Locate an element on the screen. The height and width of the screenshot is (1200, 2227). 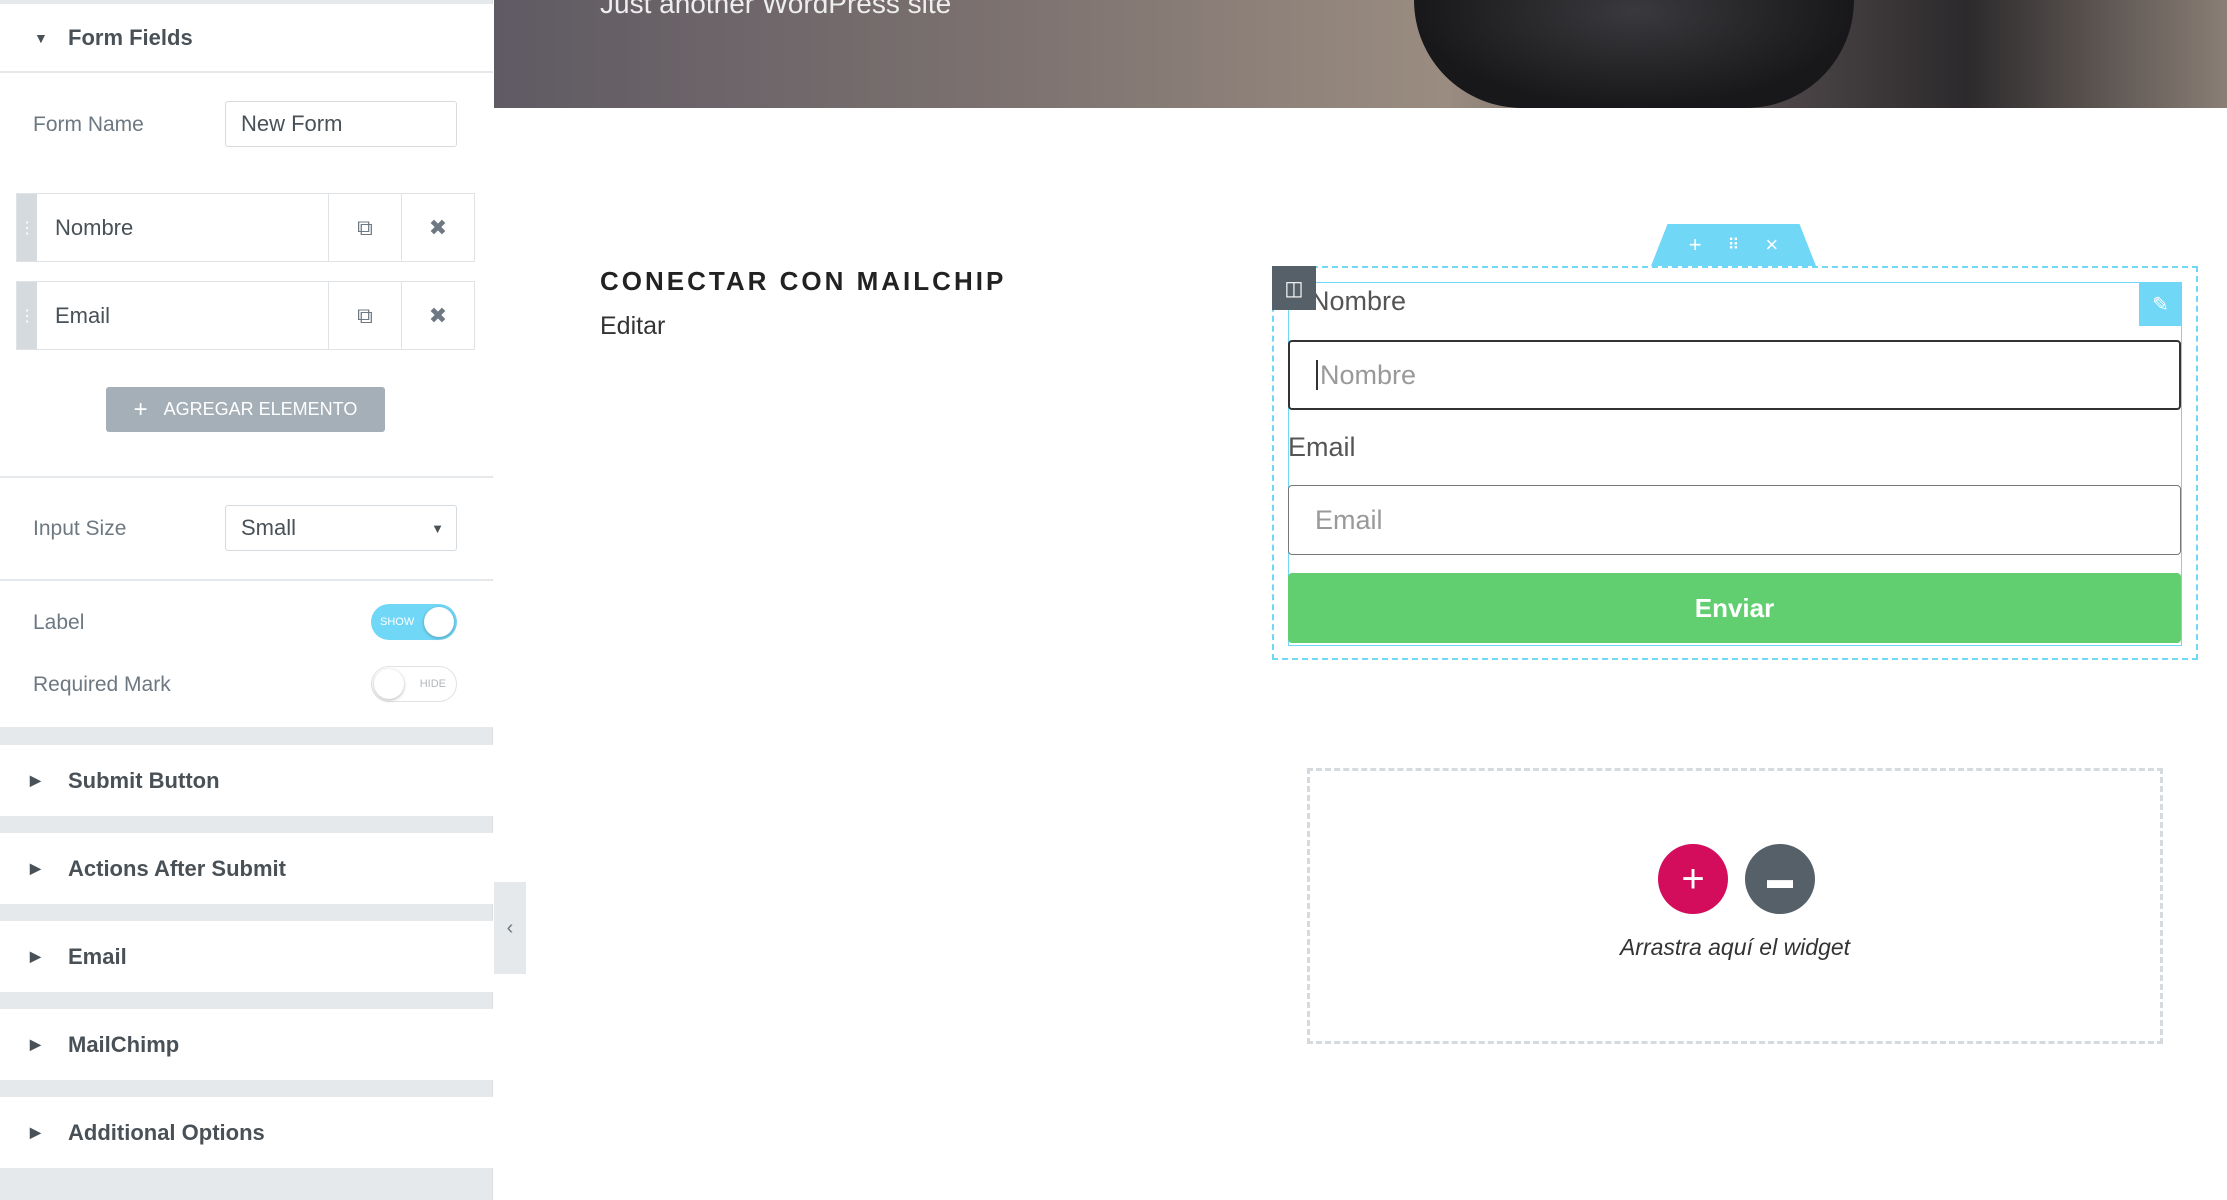
toggle-state: HIDE is located at coordinates (432, 684).